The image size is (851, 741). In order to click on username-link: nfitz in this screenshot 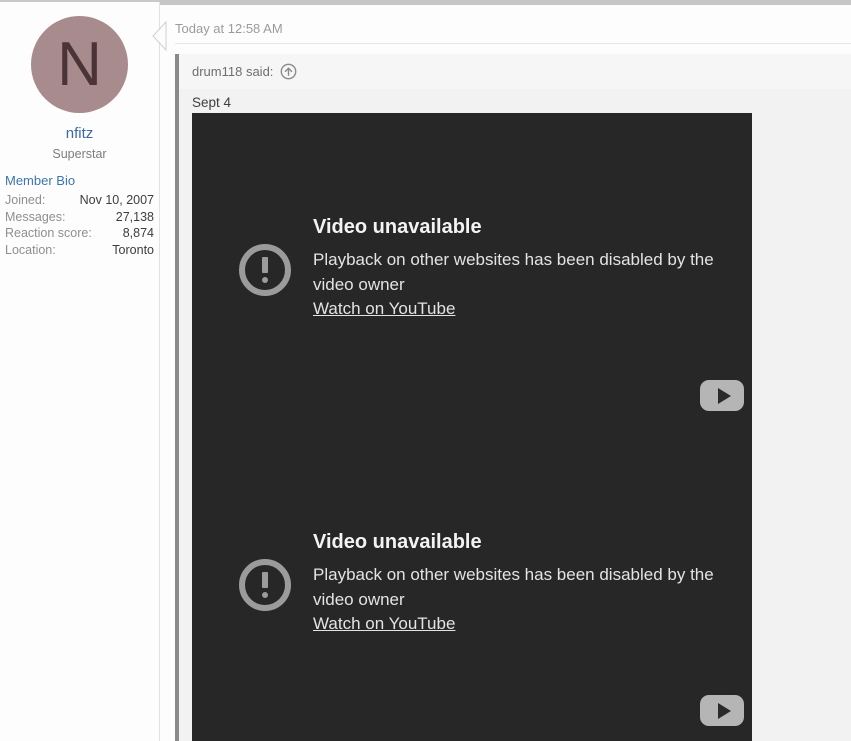, I will do `click(79, 133)`.